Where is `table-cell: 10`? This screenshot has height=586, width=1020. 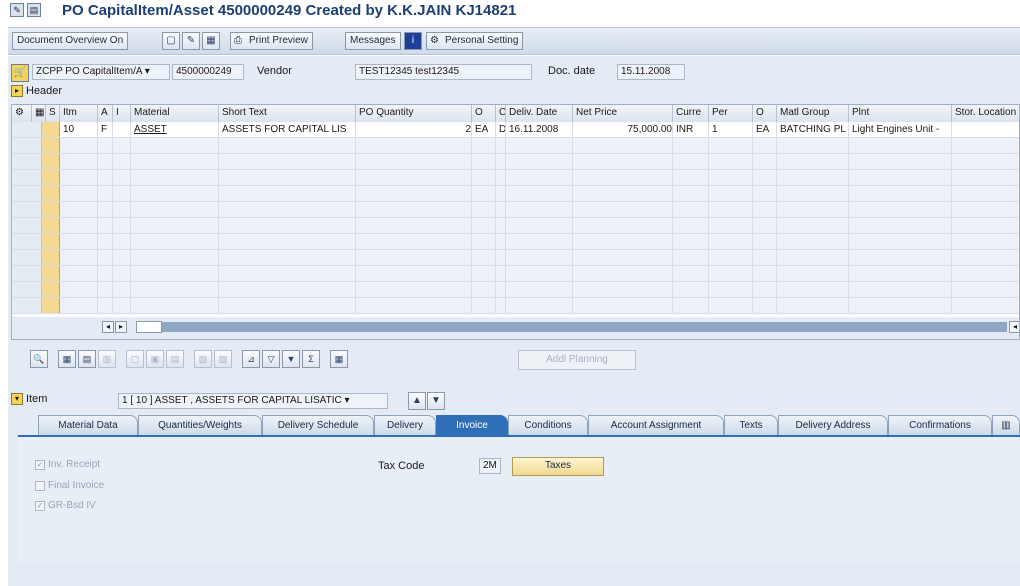 table-cell: 10 is located at coordinates (79, 129).